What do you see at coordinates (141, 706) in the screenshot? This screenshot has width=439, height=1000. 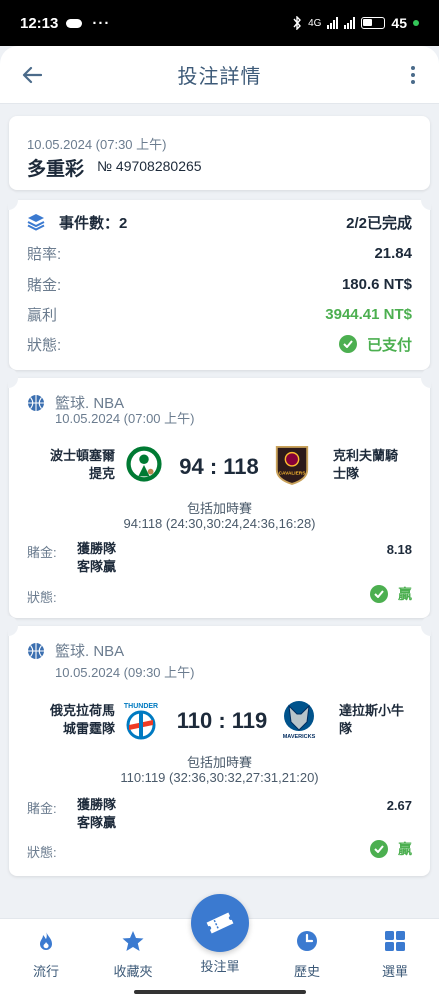 I see `thunder-logo-text: THUNDER` at bounding box center [141, 706].